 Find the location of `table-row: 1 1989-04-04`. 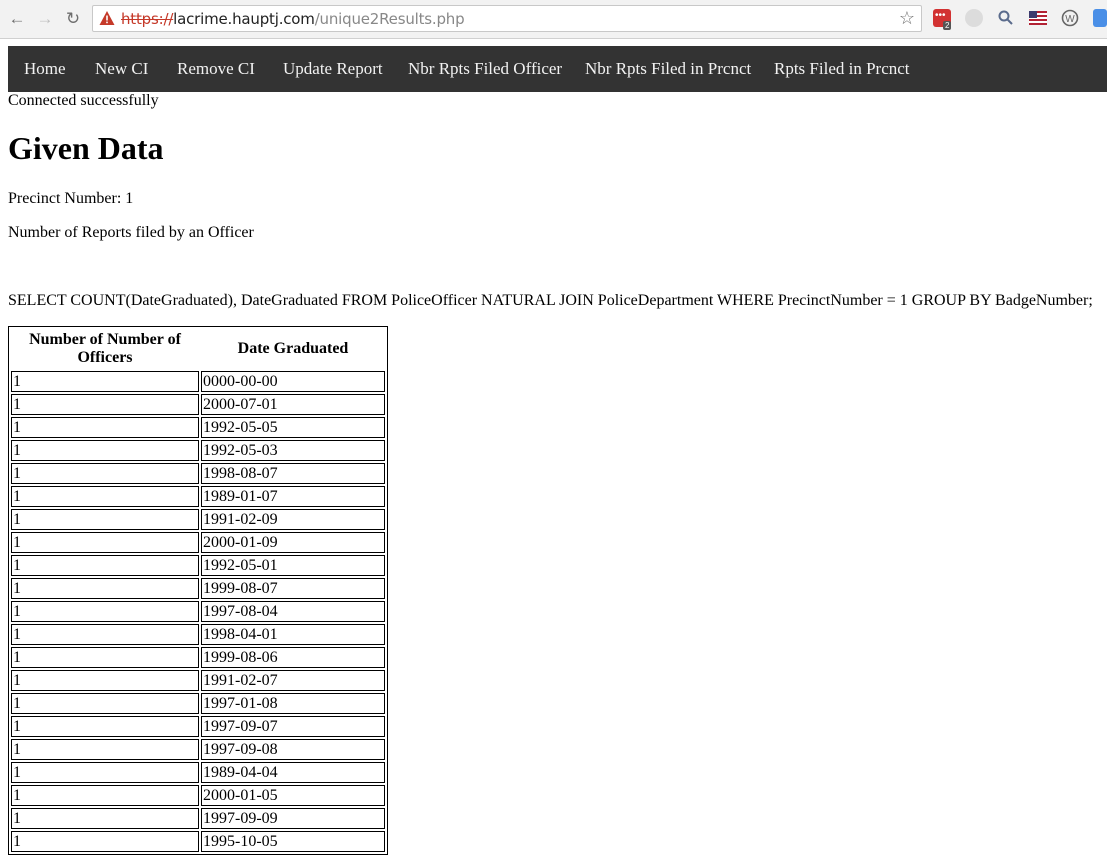

table-row: 1 1989-04-04 is located at coordinates (198, 772).